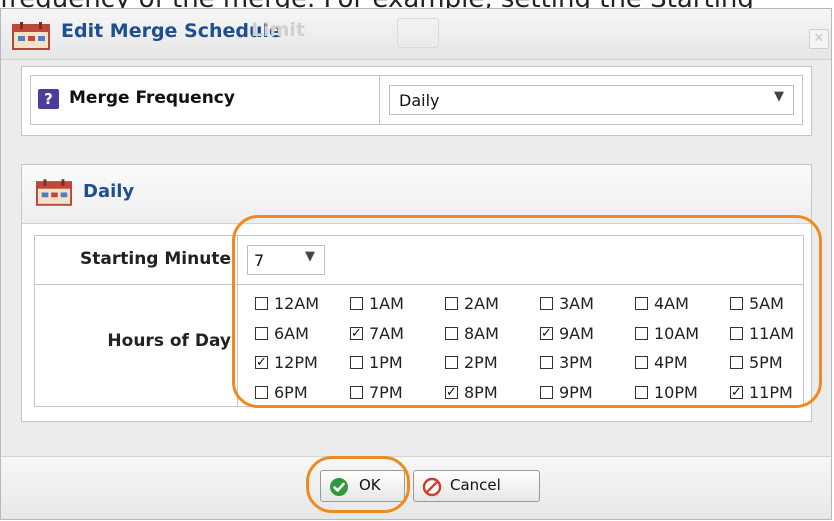  I want to click on hour-checkbox-item: 7PM, so click(397, 393).